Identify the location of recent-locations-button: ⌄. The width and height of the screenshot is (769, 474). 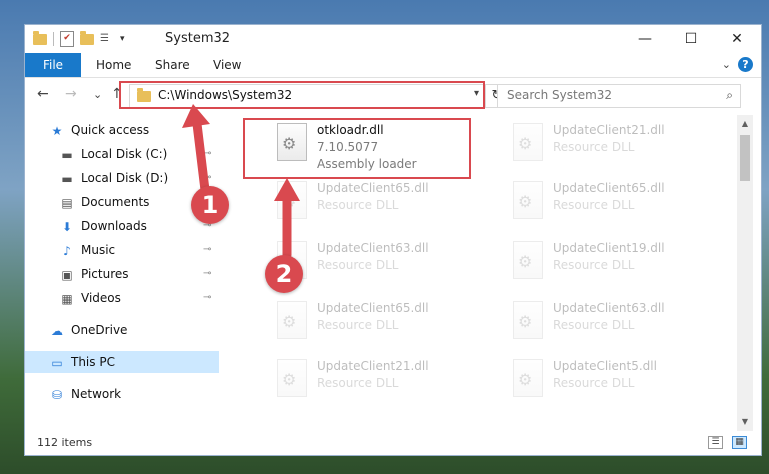
(97, 94).